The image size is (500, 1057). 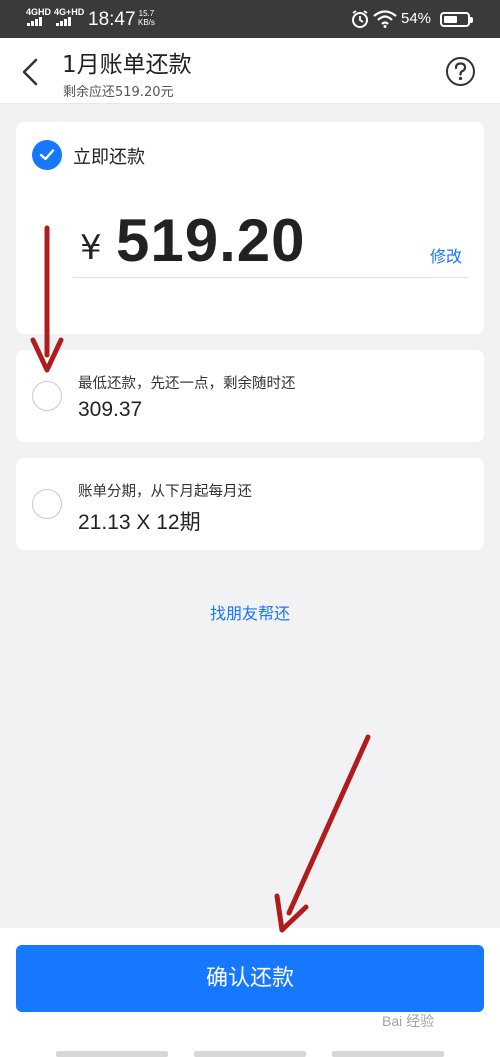 What do you see at coordinates (47, 396) in the screenshot?
I see `minimum-repay-radio` at bounding box center [47, 396].